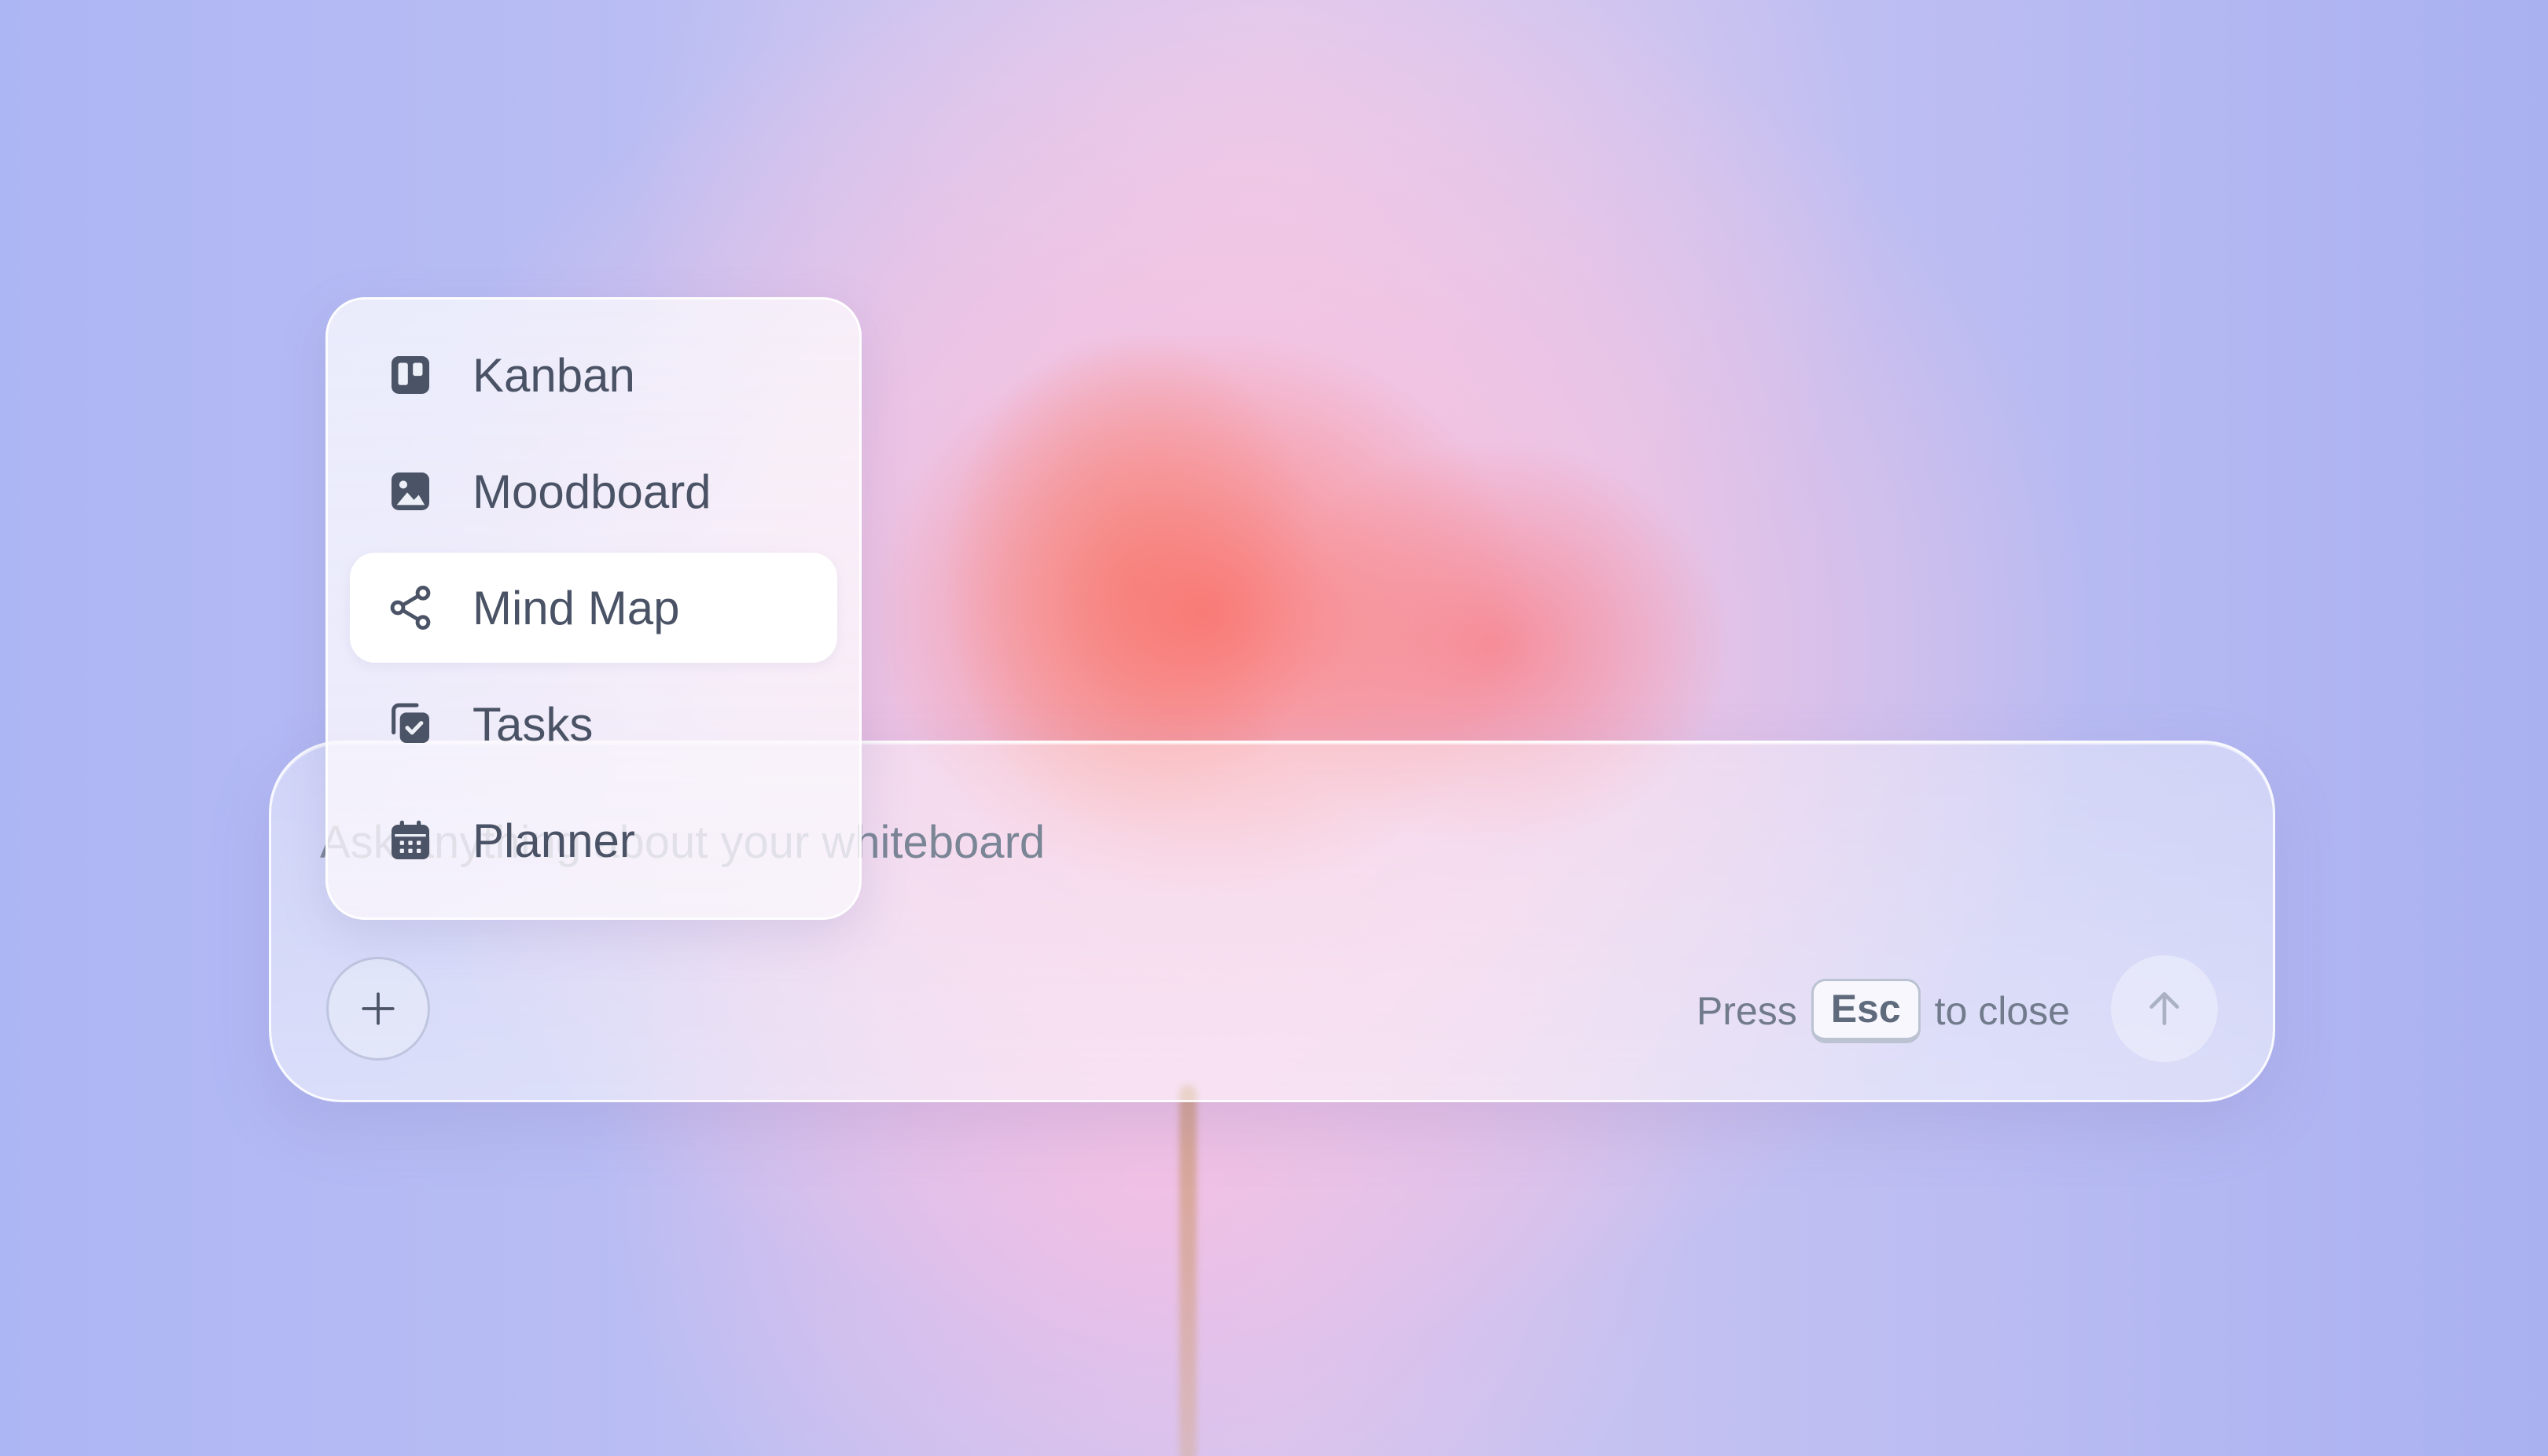 This screenshot has height=1456, width=2548. I want to click on menu-item-mind-map: Mind Map, so click(593, 608).